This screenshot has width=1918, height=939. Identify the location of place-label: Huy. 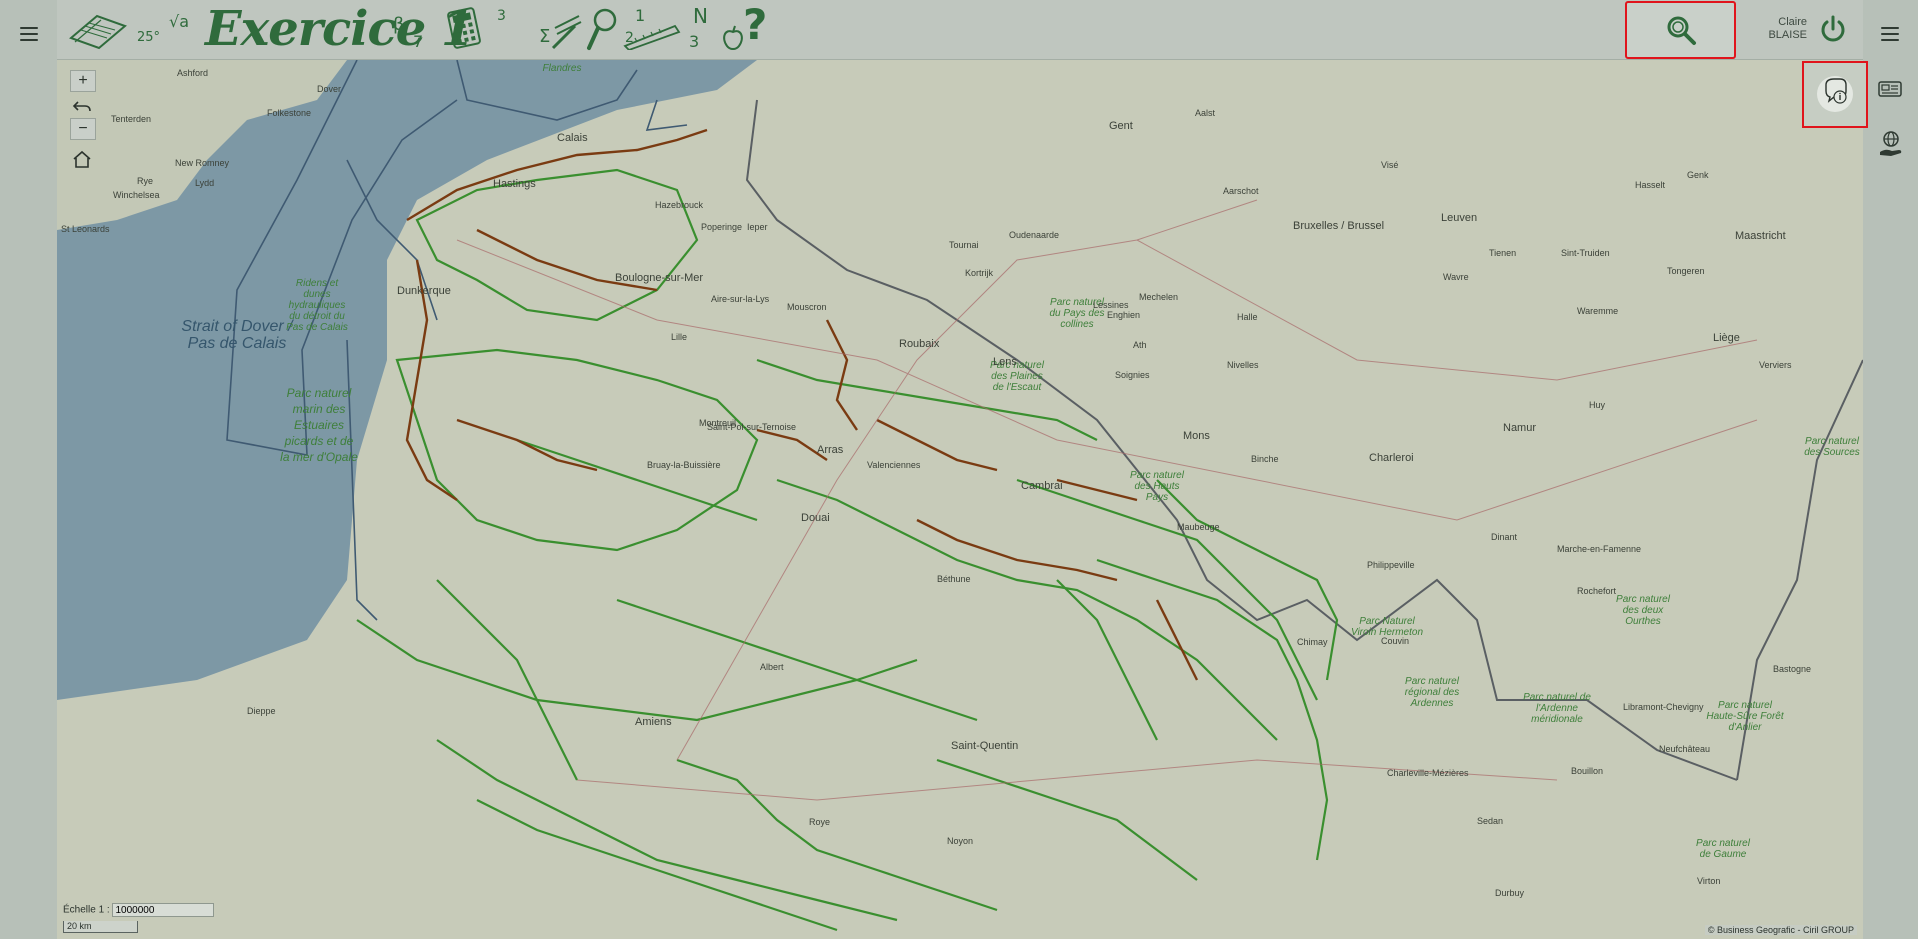
(1597, 405).